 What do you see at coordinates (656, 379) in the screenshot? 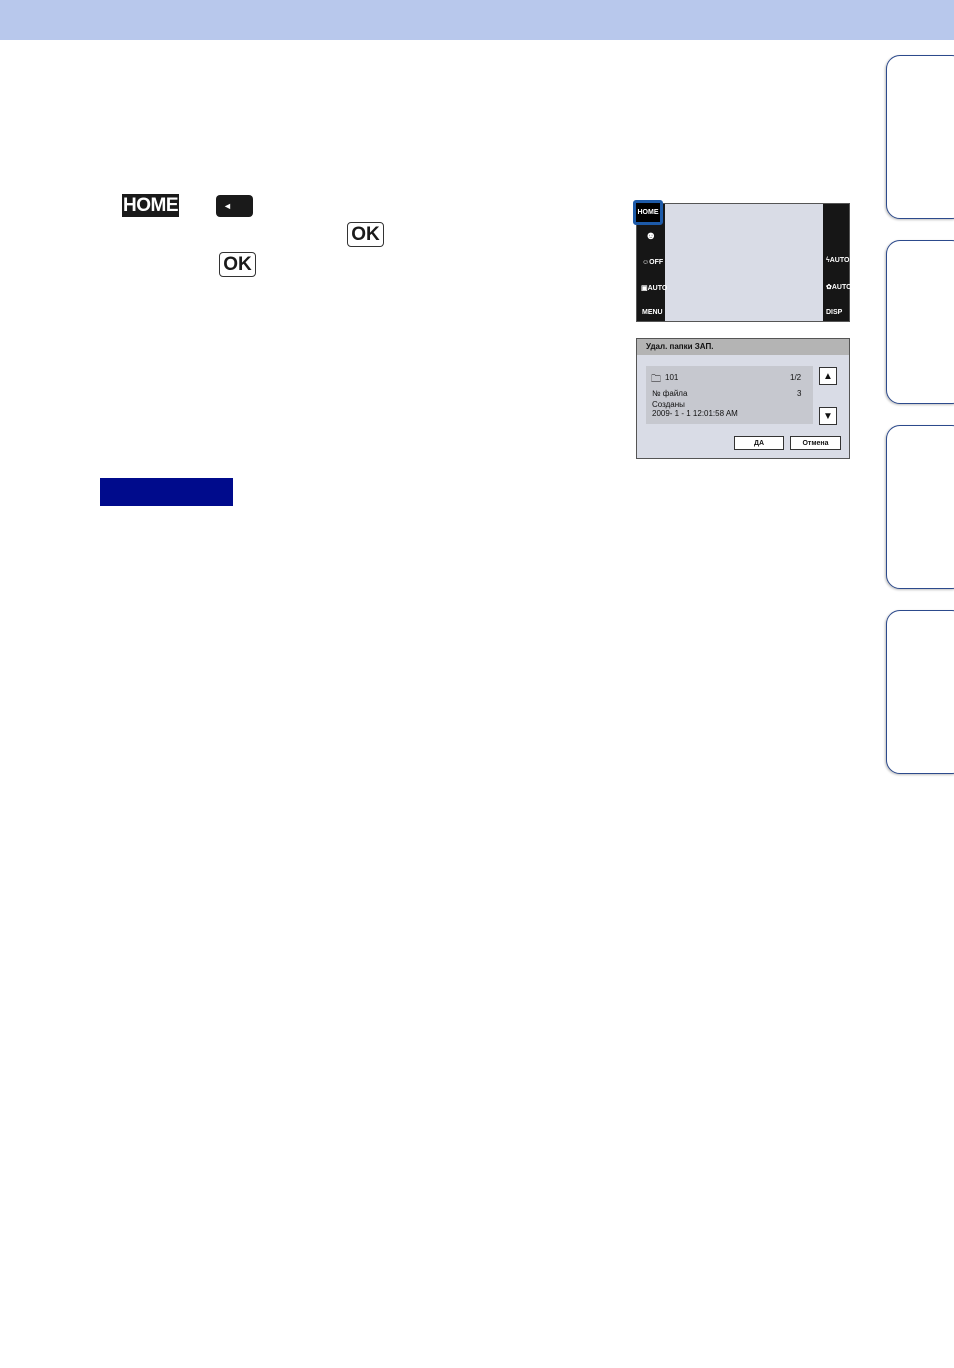
I see `folder-icon: 🗀` at bounding box center [656, 379].